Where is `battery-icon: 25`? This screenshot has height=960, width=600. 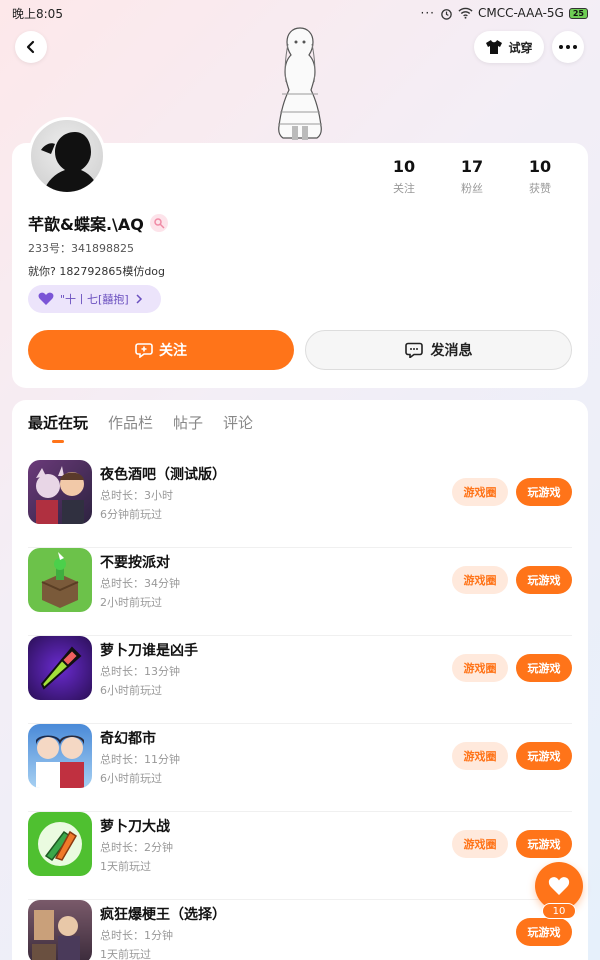 battery-icon: 25 is located at coordinates (578, 13).